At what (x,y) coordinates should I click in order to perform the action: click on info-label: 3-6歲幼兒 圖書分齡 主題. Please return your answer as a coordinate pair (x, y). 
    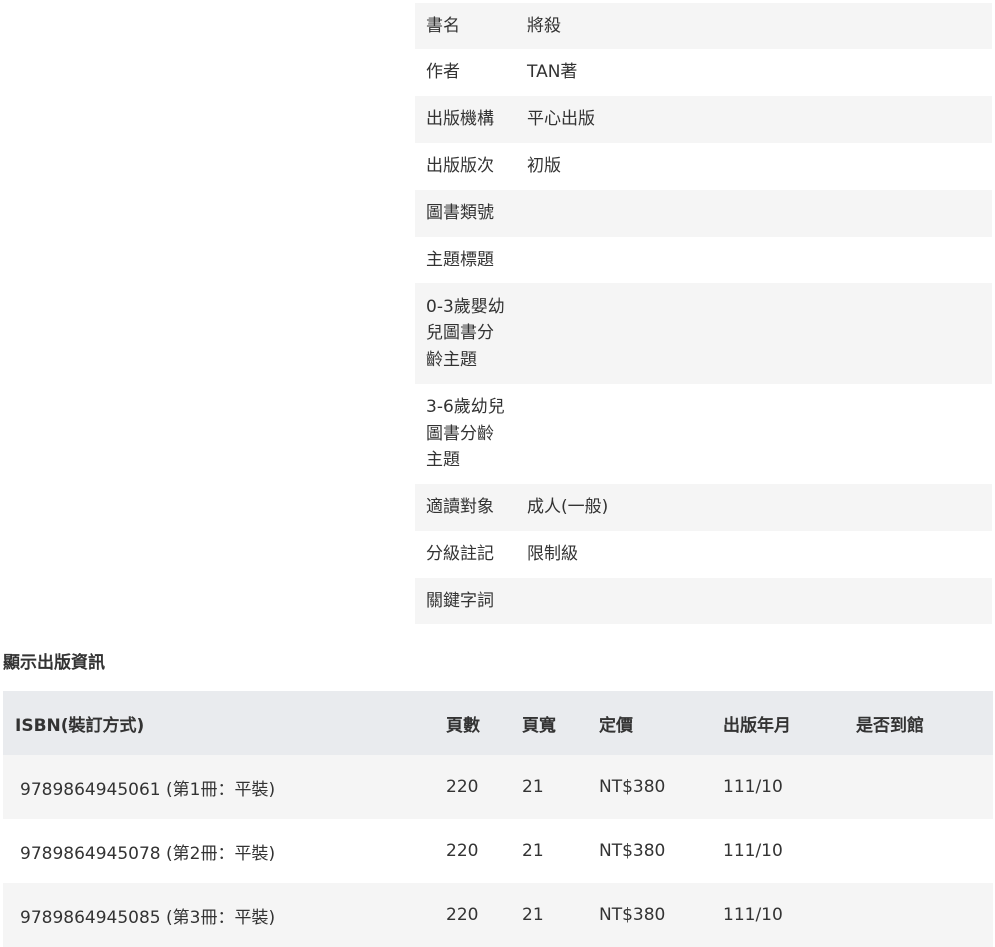
    Looking at the image, I should click on (471, 434).